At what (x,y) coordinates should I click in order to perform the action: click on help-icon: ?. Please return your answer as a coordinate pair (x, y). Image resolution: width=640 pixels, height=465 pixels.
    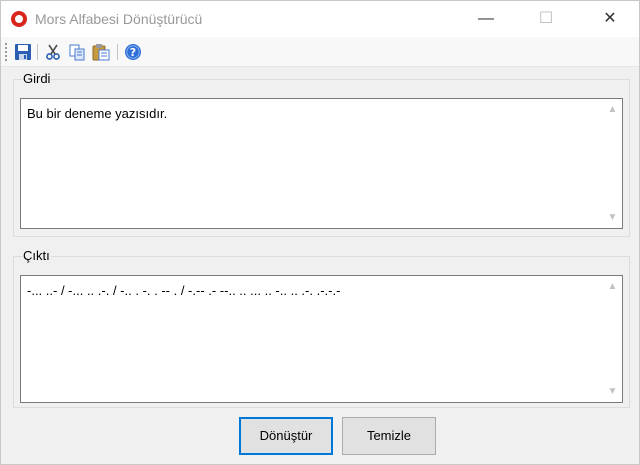
    Looking at the image, I should click on (133, 52).